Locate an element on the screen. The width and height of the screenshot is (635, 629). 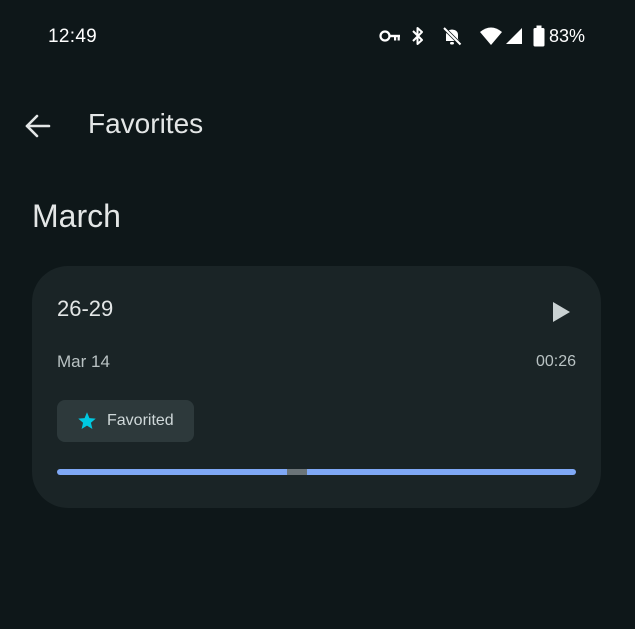
favorited-chip: Favorited is located at coordinates (125, 421).